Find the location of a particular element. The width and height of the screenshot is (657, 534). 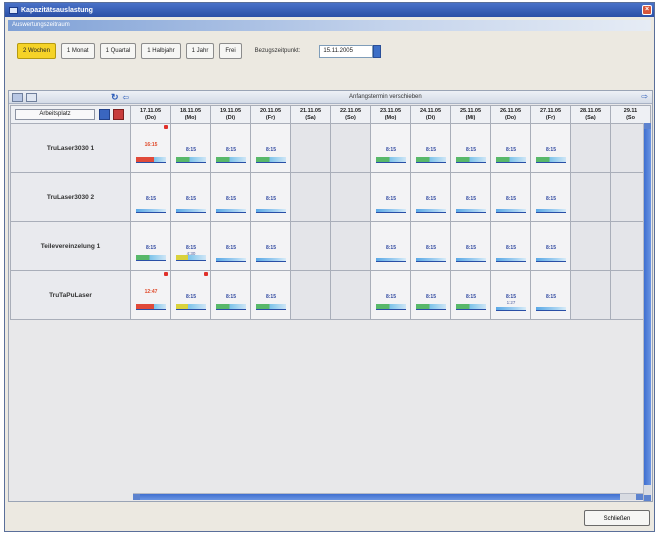

day-weekday: (Mi) is located at coordinates (470, 117).